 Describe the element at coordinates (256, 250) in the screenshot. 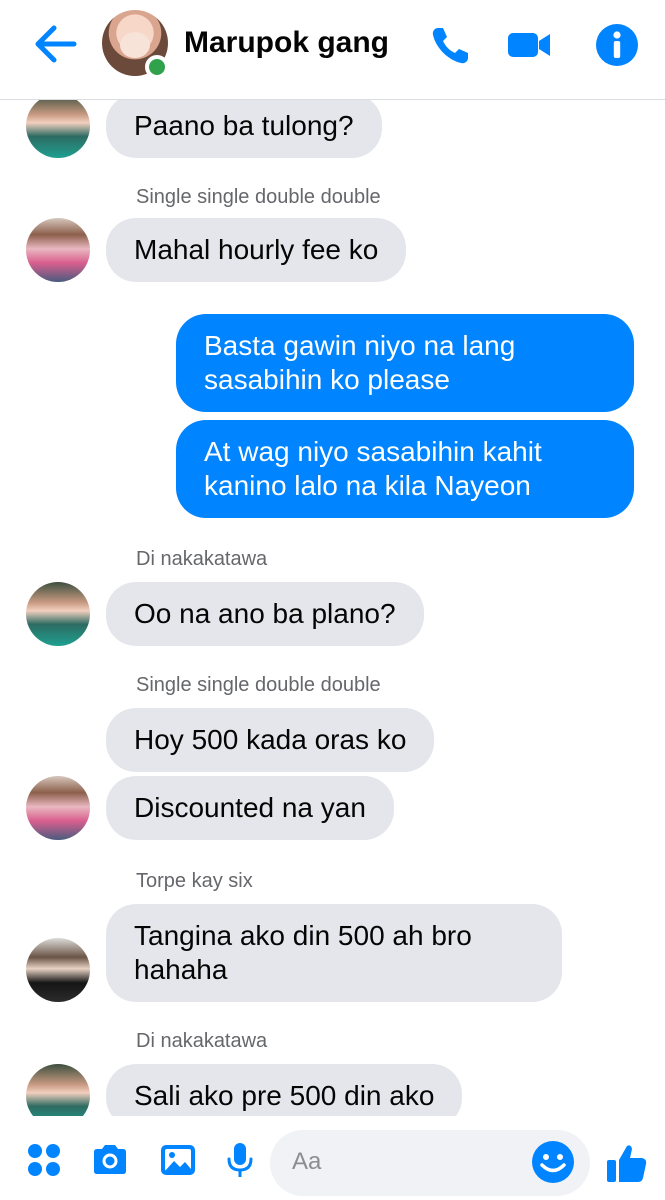

I see `message-bubble: Mahal hourly fee ko` at that location.